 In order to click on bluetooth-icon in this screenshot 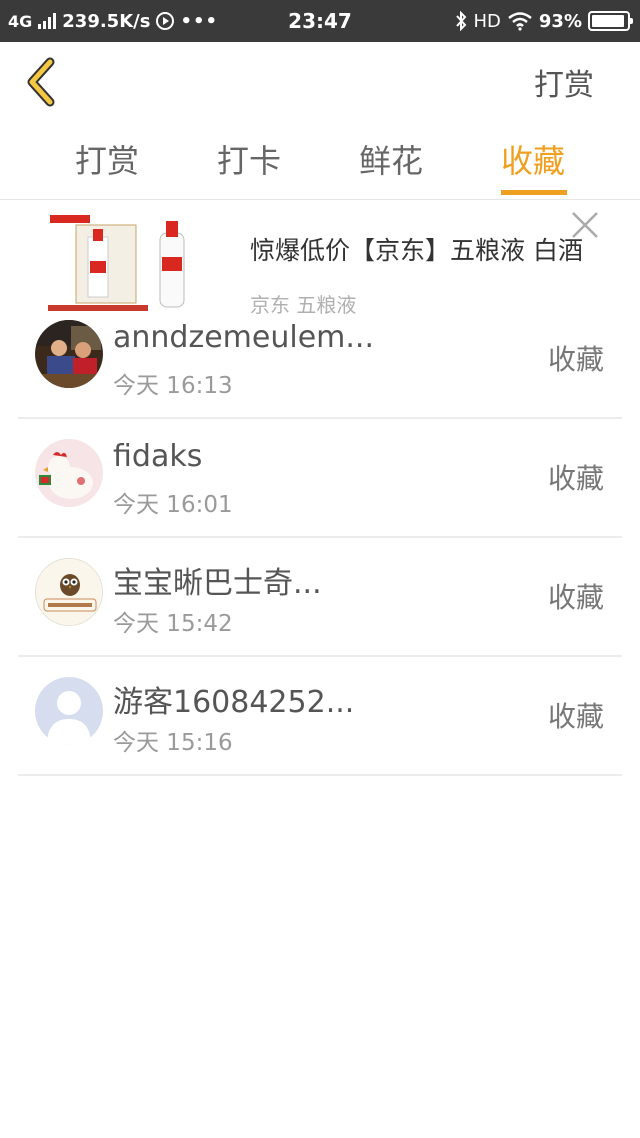, I will do `click(460, 21)`.